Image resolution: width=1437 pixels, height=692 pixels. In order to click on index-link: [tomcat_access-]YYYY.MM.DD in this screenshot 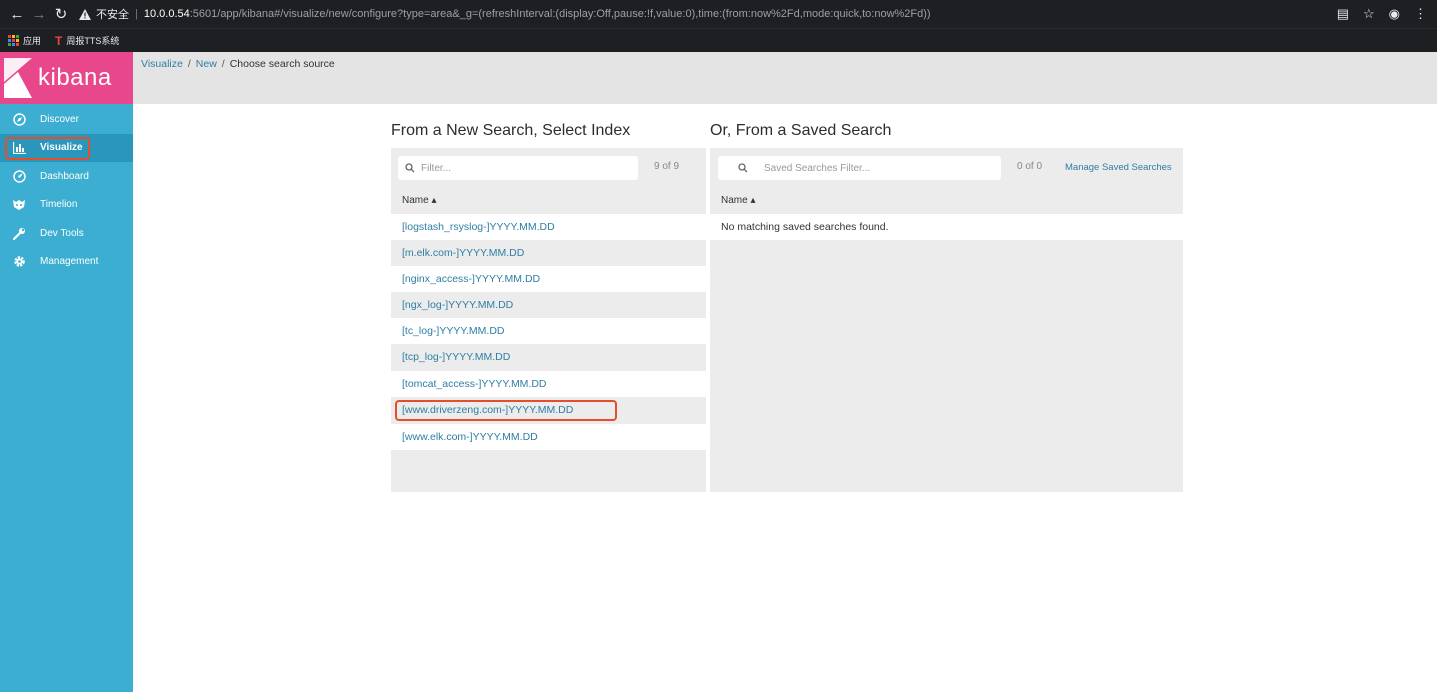, I will do `click(474, 384)`.